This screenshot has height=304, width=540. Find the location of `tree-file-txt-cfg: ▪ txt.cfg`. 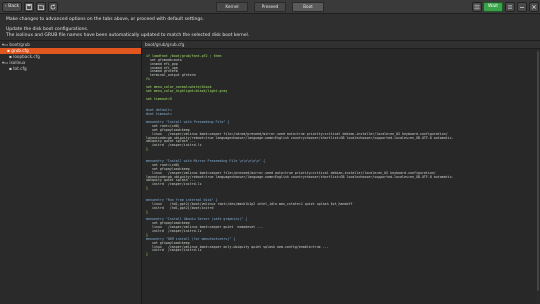

tree-file-txt-cfg: ▪ txt.cfg is located at coordinates (14, 69).